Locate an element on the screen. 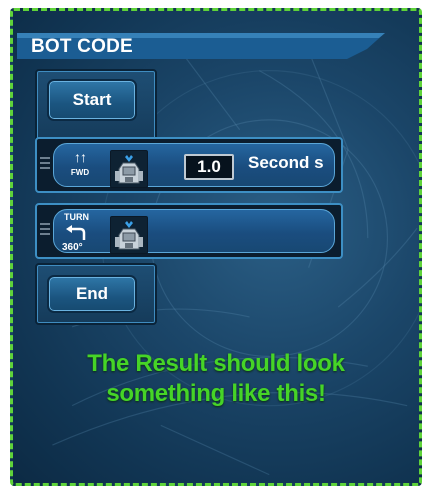  turn-angle-label: 360° is located at coordinates (72, 247).